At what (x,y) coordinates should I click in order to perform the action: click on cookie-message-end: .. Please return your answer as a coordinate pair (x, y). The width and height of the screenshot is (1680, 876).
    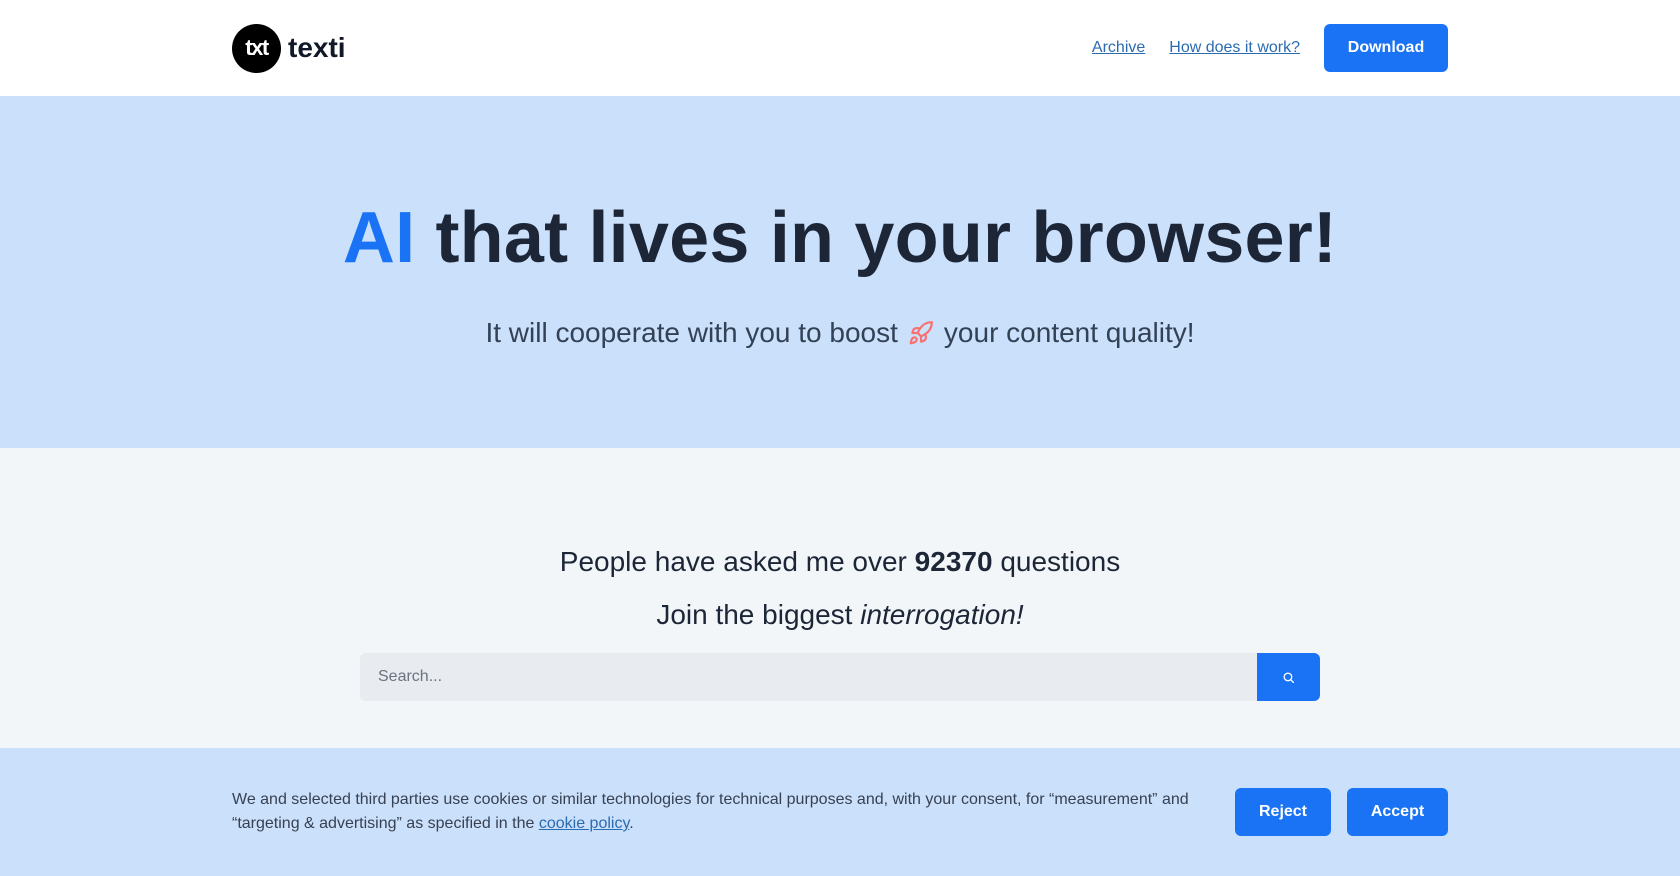
    Looking at the image, I should click on (631, 823).